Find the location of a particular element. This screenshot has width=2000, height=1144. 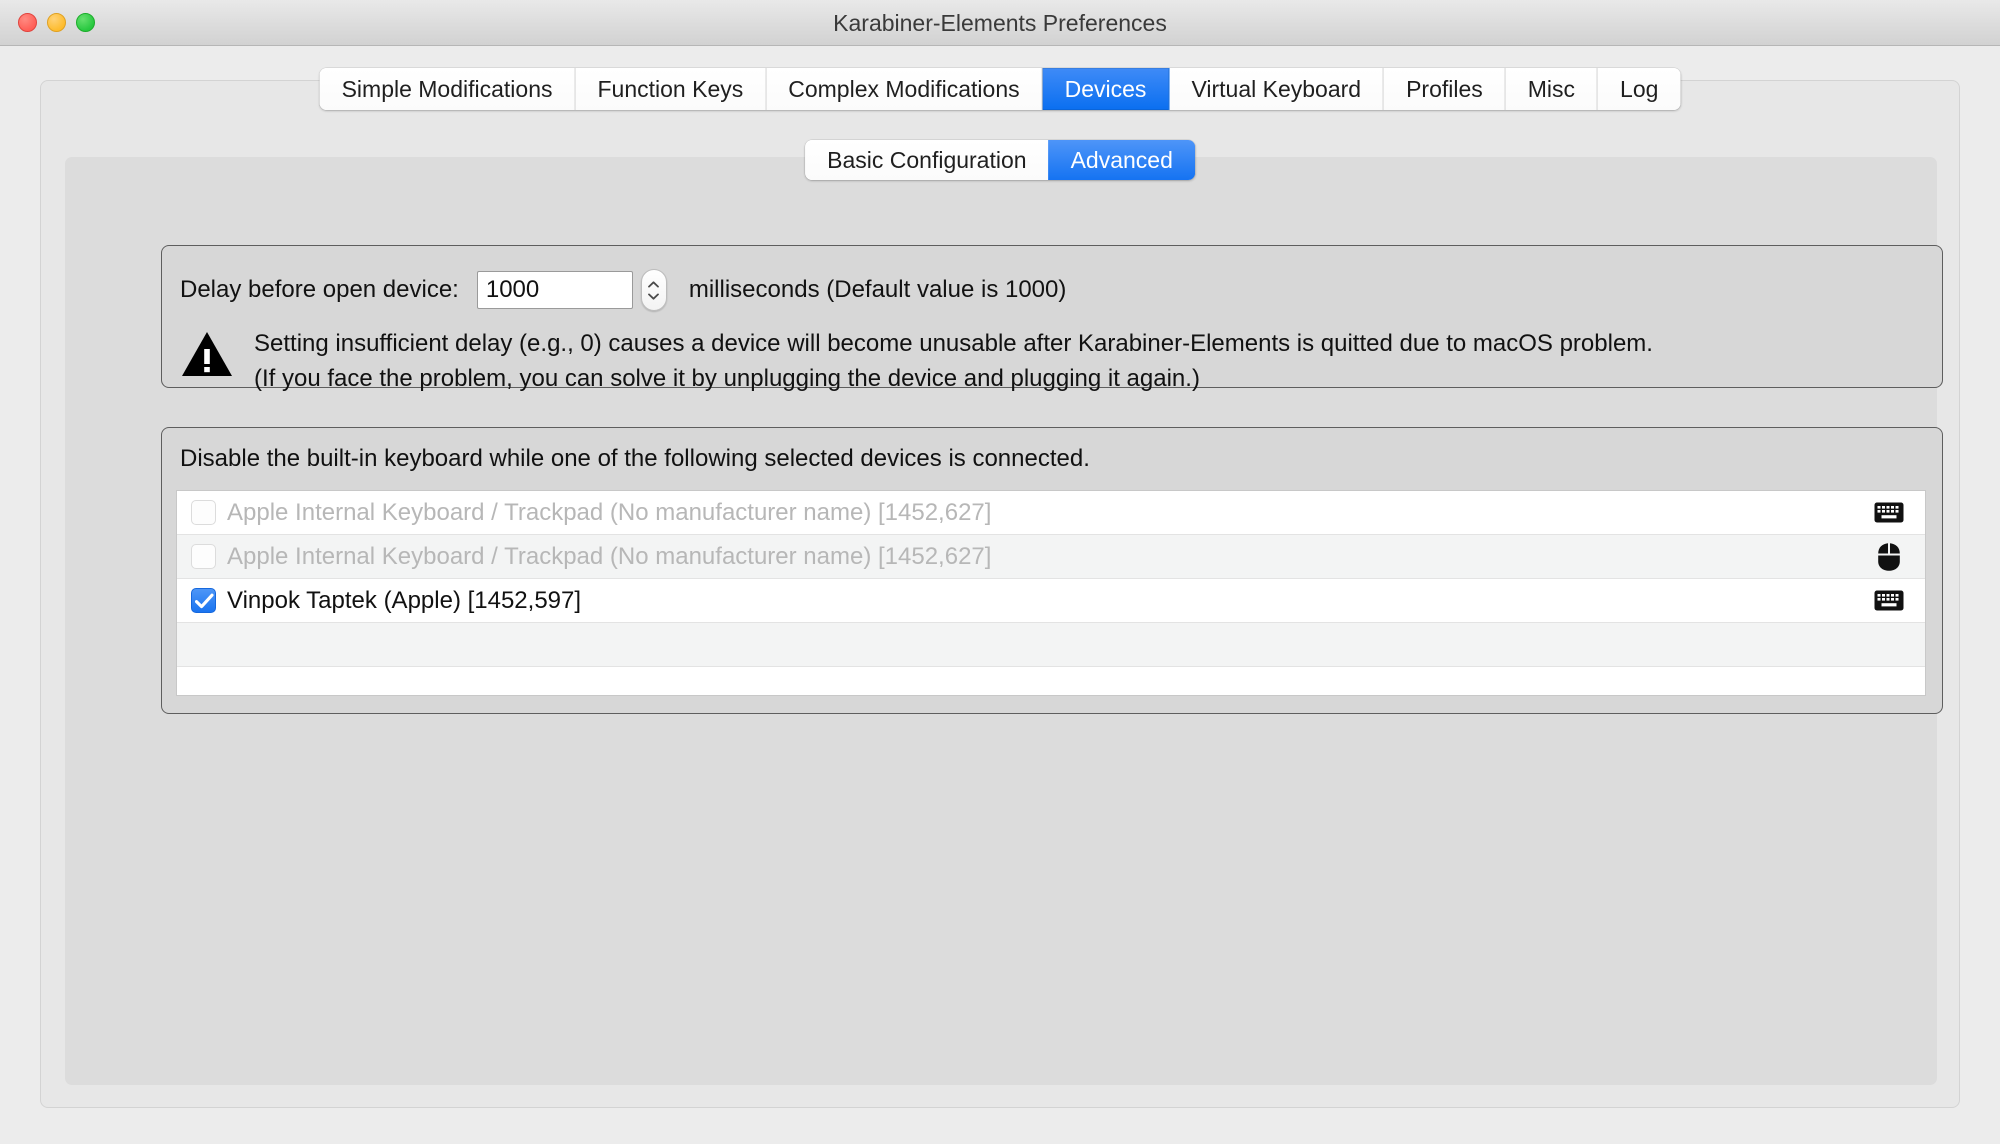

delay-input is located at coordinates (554, 290).